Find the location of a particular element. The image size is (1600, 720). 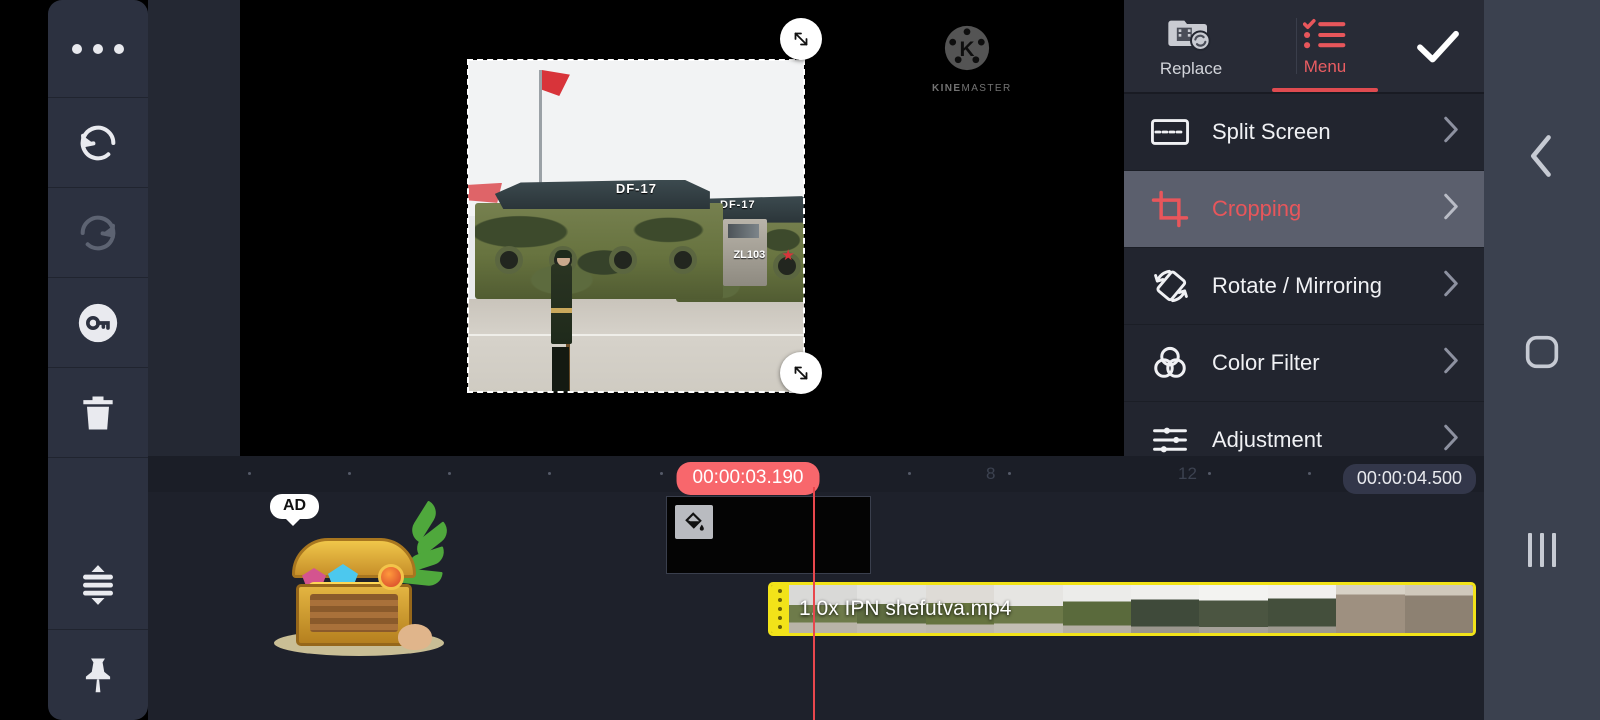

kinemaster-logo-icon: K is located at coordinates (967, 48).